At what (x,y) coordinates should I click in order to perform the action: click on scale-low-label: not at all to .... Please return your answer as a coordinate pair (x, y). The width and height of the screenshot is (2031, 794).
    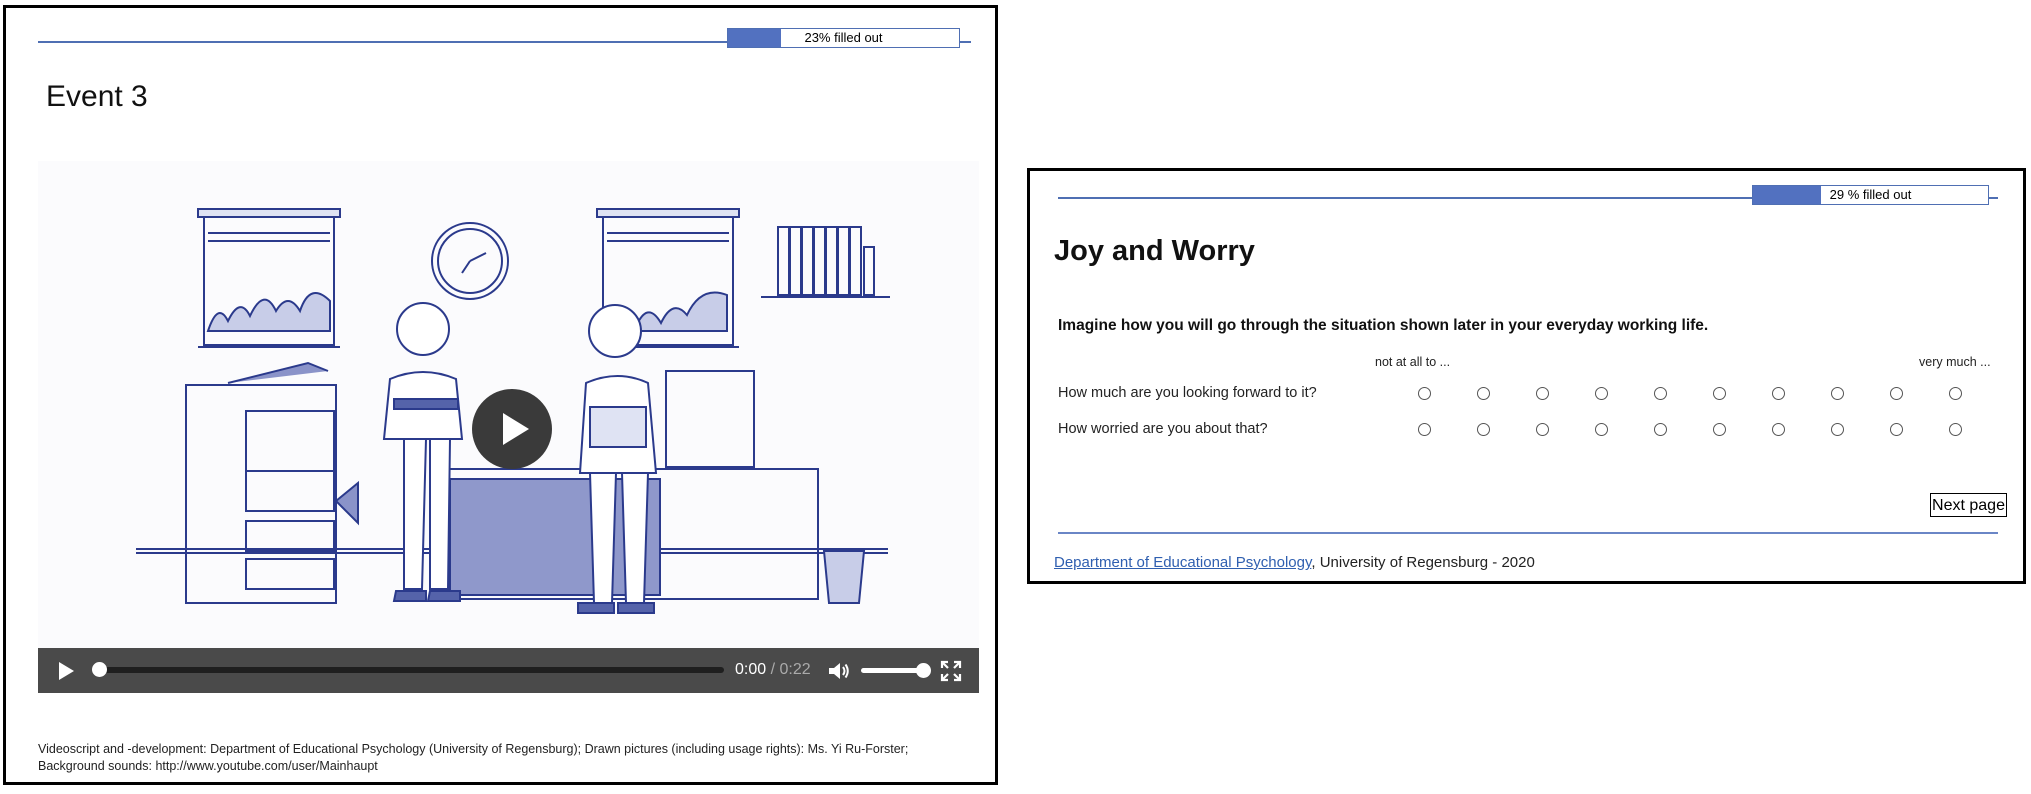
    Looking at the image, I should click on (1413, 362).